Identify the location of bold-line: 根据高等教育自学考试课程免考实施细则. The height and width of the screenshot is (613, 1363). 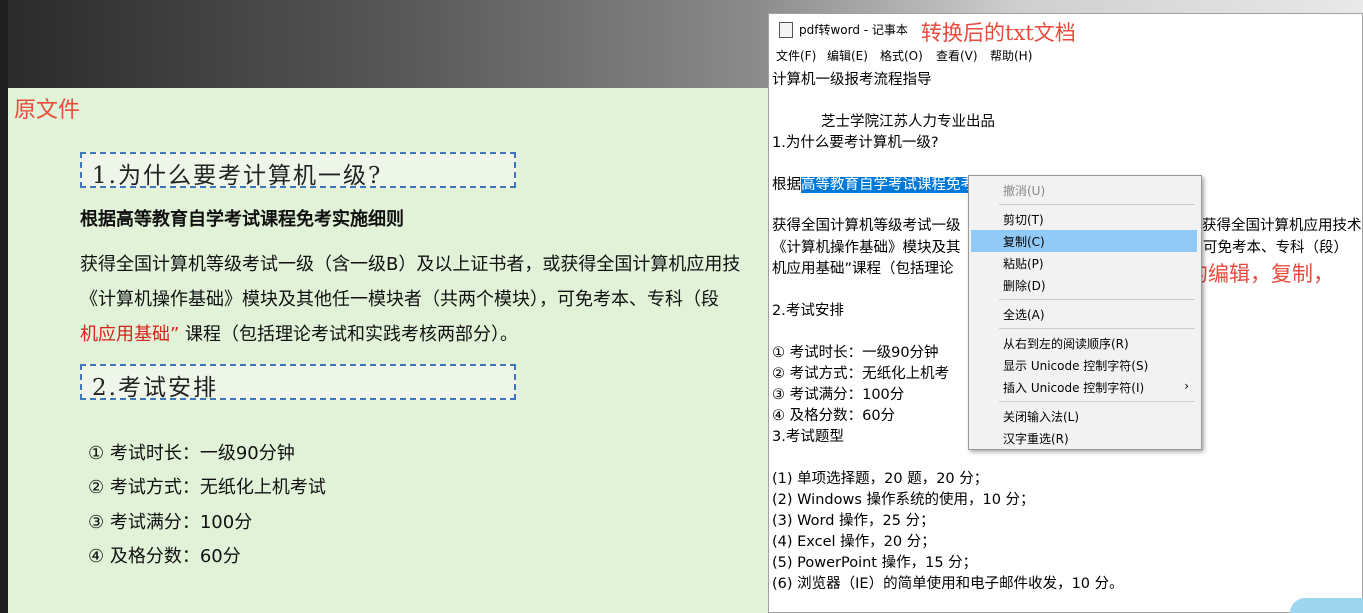
(242, 219).